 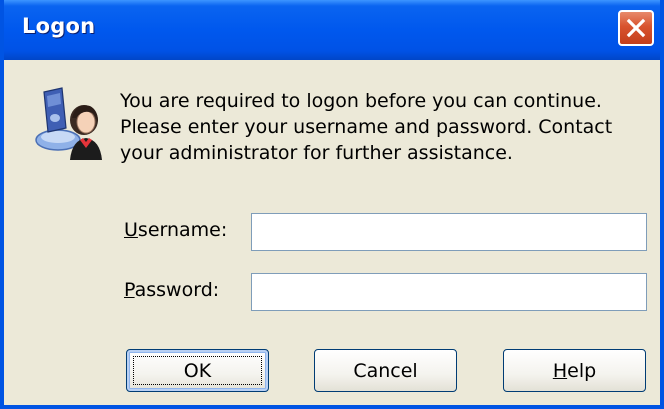 I want to click on ok-button: OK, so click(x=197, y=370).